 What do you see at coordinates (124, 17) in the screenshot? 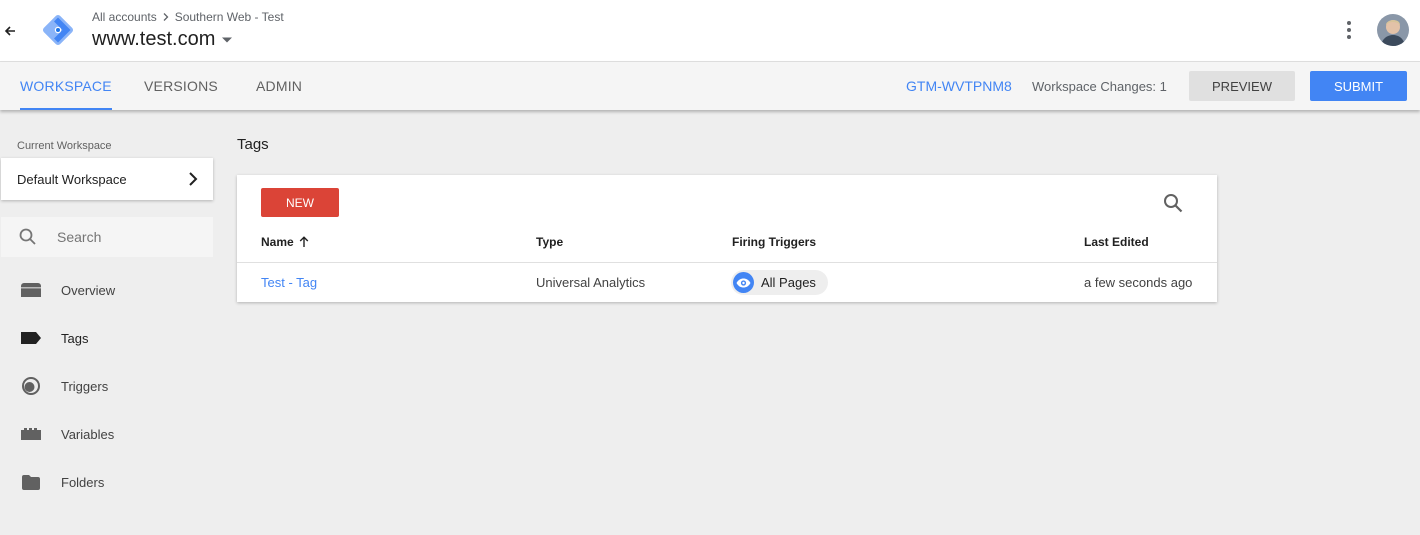
I see `breadcrumb-all-accounts: All accounts` at bounding box center [124, 17].